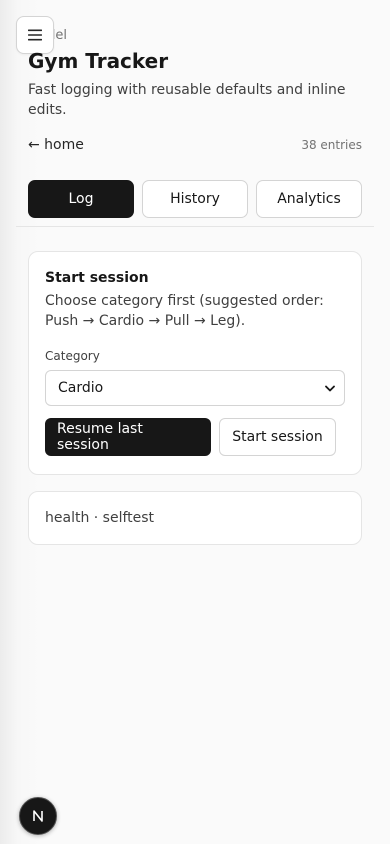 The image size is (390, 844). Describe the element at coordinates (35, 35) in the screenshot. I see `hamburger-menu-icon` at that location.